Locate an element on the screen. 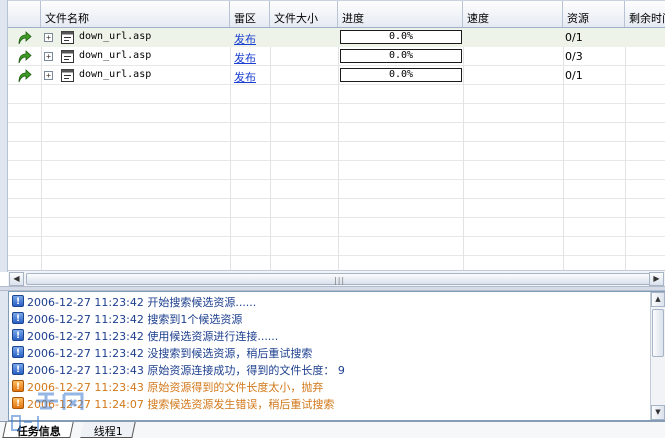 This screenshot has height=438, width=665. tab-label: 线程1 is located at coordinates (108, 431).